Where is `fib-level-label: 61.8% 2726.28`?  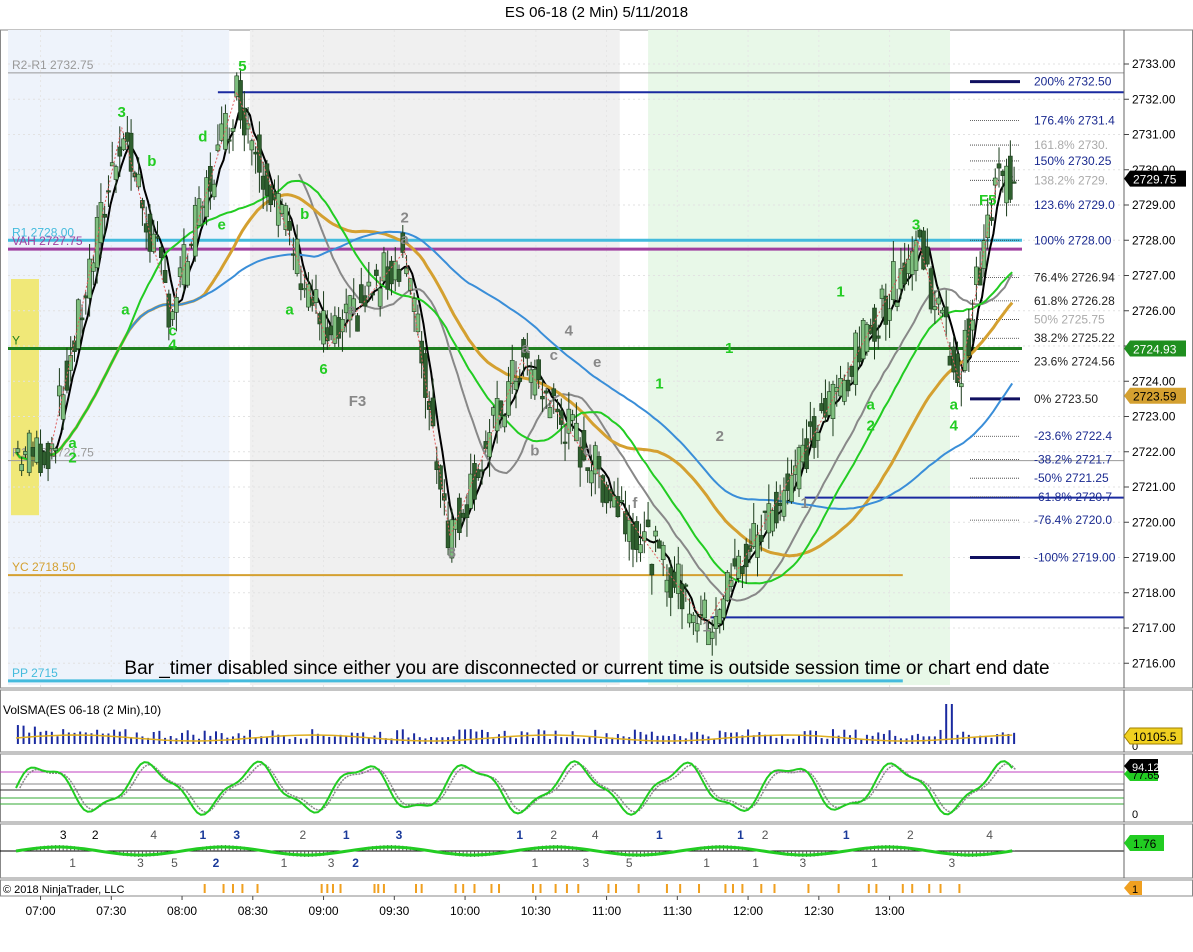
fib-level-label: 61.8% 2726.28 is located at coordinates (1074, 301).